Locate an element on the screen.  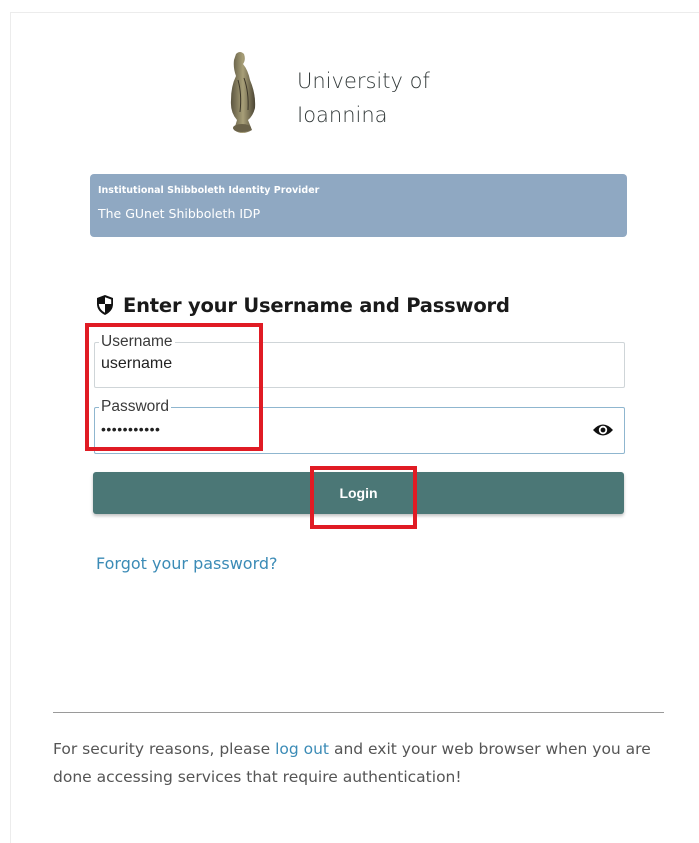
banner-subtitle: The GUnet Shibboleth IDP is located at coordinates (179, 213).